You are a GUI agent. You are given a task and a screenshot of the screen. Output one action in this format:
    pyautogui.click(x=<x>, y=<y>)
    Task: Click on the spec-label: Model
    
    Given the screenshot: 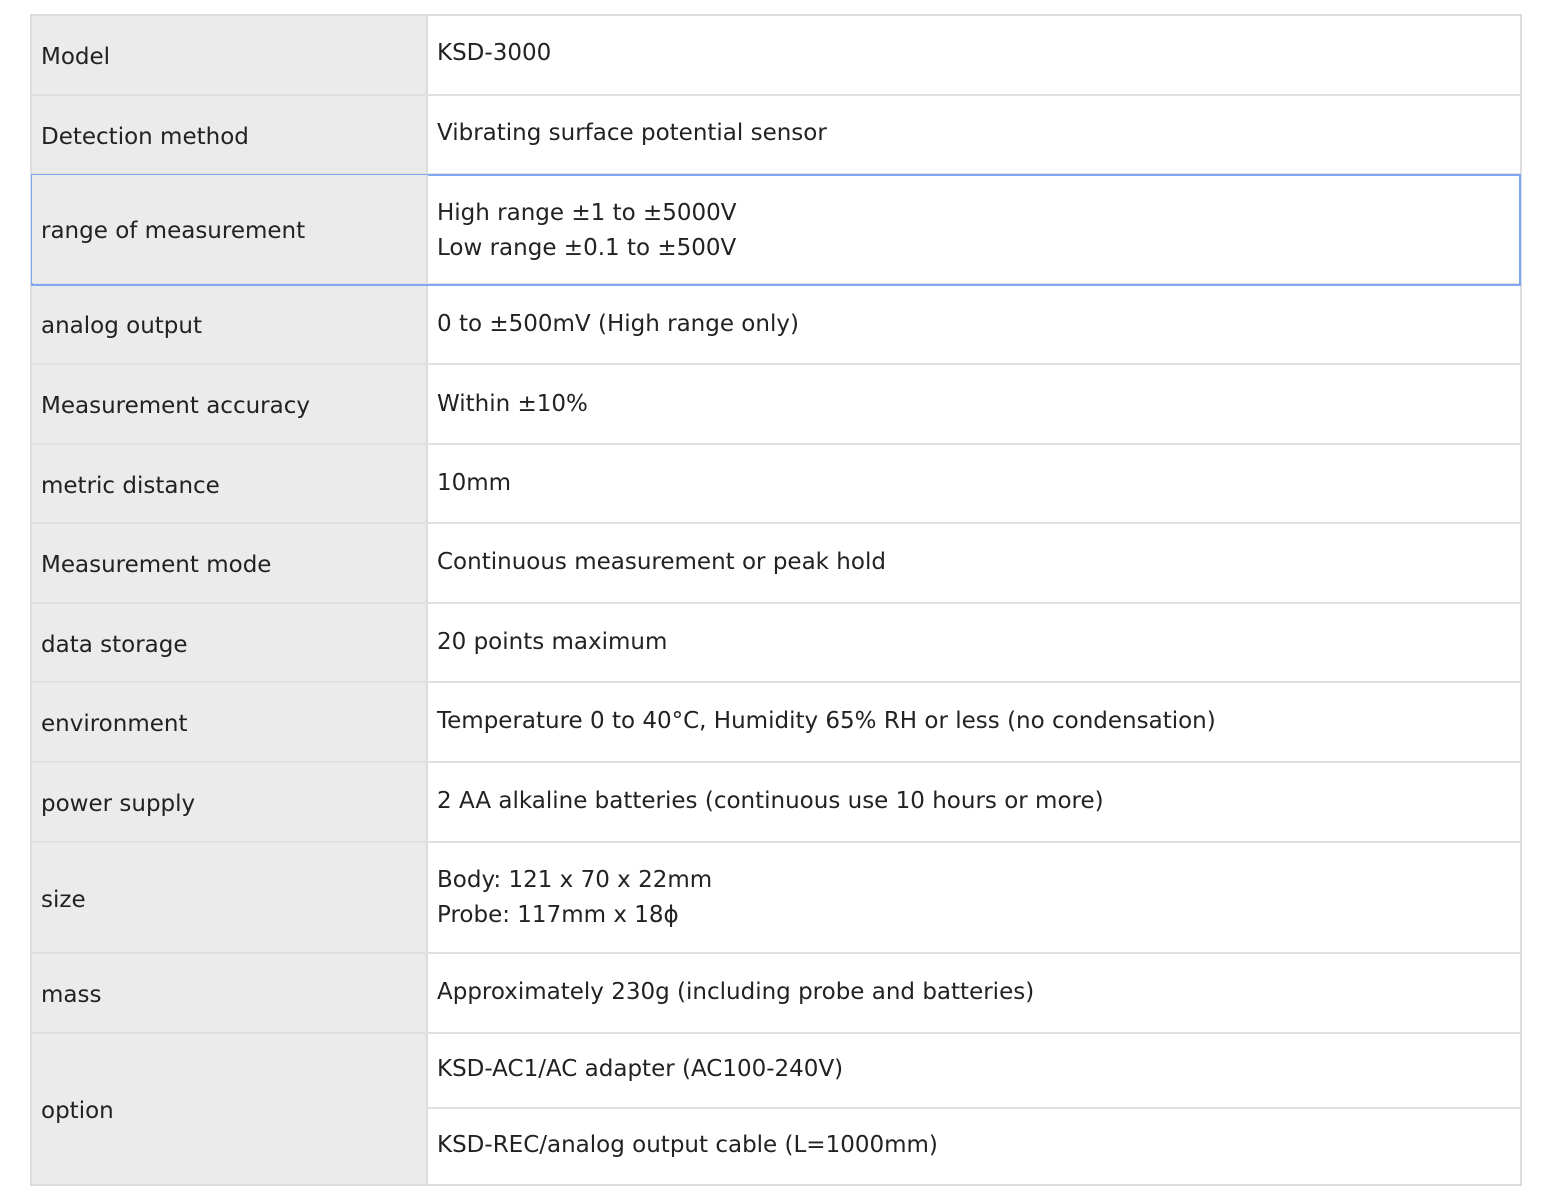 What is the action you would take?
    pyautogui.click(x=230, y=55)
    